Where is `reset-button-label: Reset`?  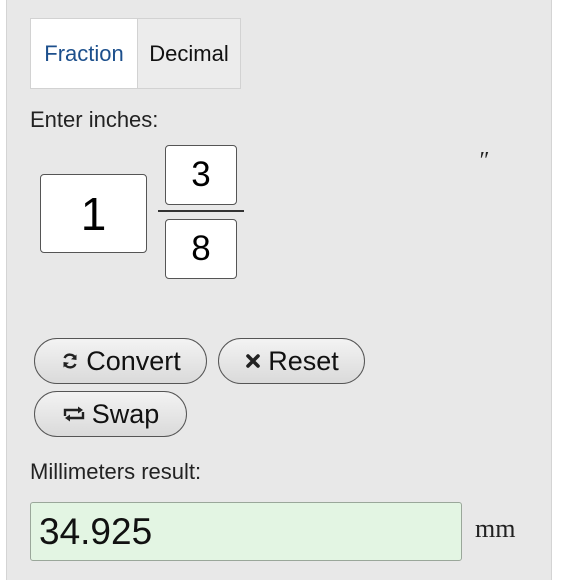 reset-button-label: Reset is located at coordinates (303, 360).